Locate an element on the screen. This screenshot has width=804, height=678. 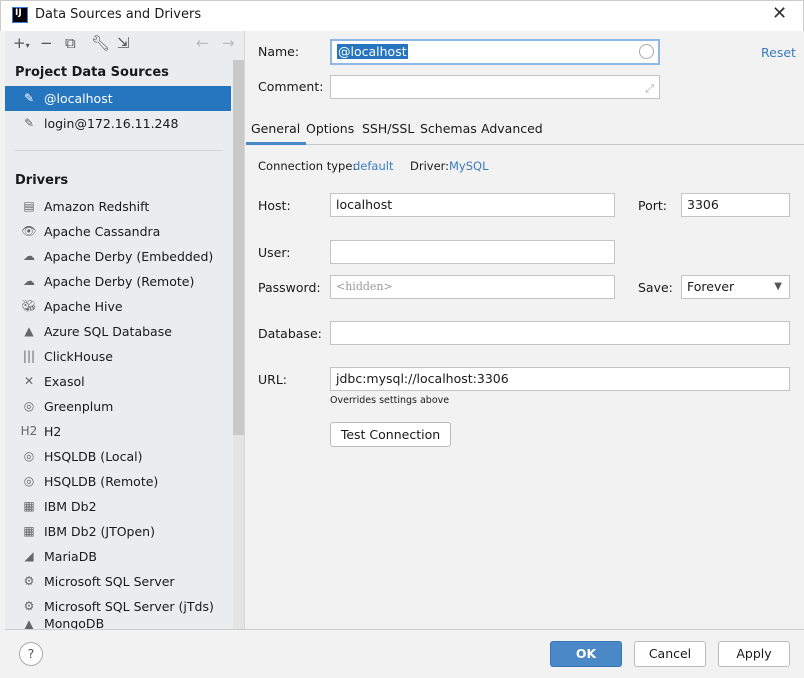
name-input: @localhost is located at coordinates (495, 52).